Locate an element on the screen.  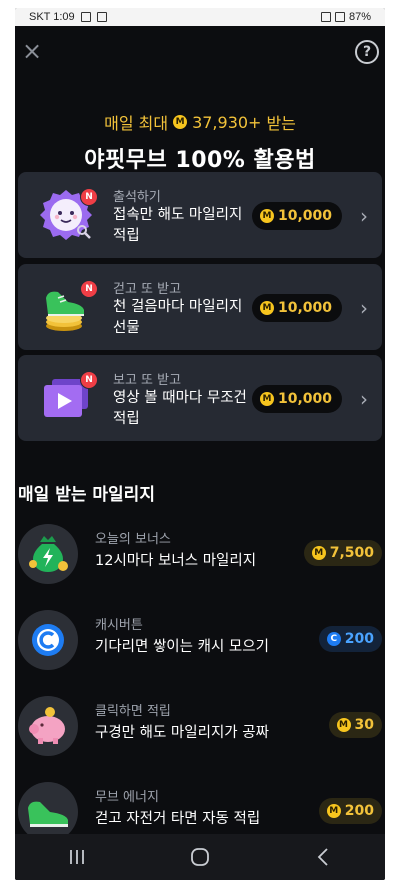
hero-sub-suffix: 받는 is located at coordinates (281, 123).